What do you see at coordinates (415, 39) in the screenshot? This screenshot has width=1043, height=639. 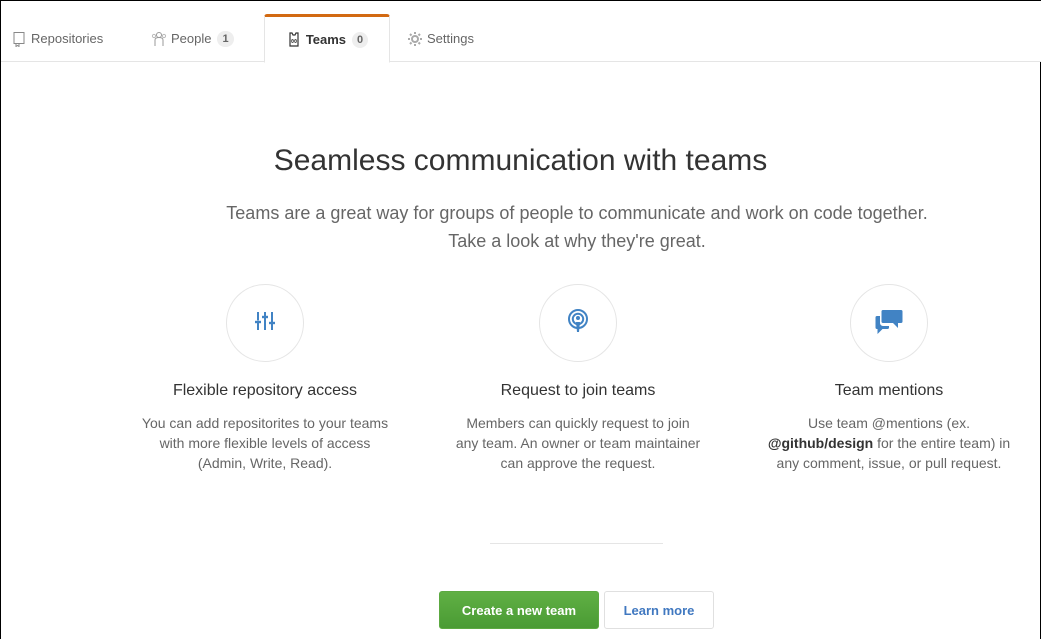 I see `gear-icon` at bounding box center [415, 39].